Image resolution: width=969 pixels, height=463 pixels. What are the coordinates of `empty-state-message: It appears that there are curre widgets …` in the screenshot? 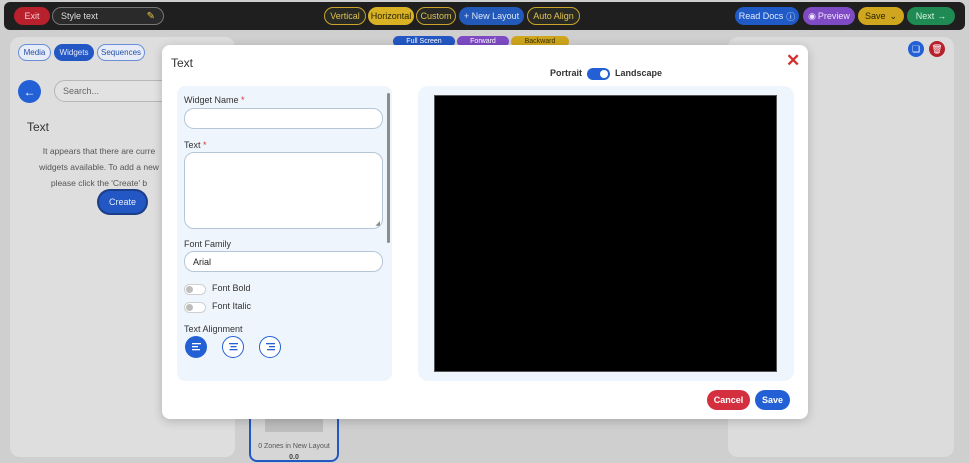 It's located at (99, 167).